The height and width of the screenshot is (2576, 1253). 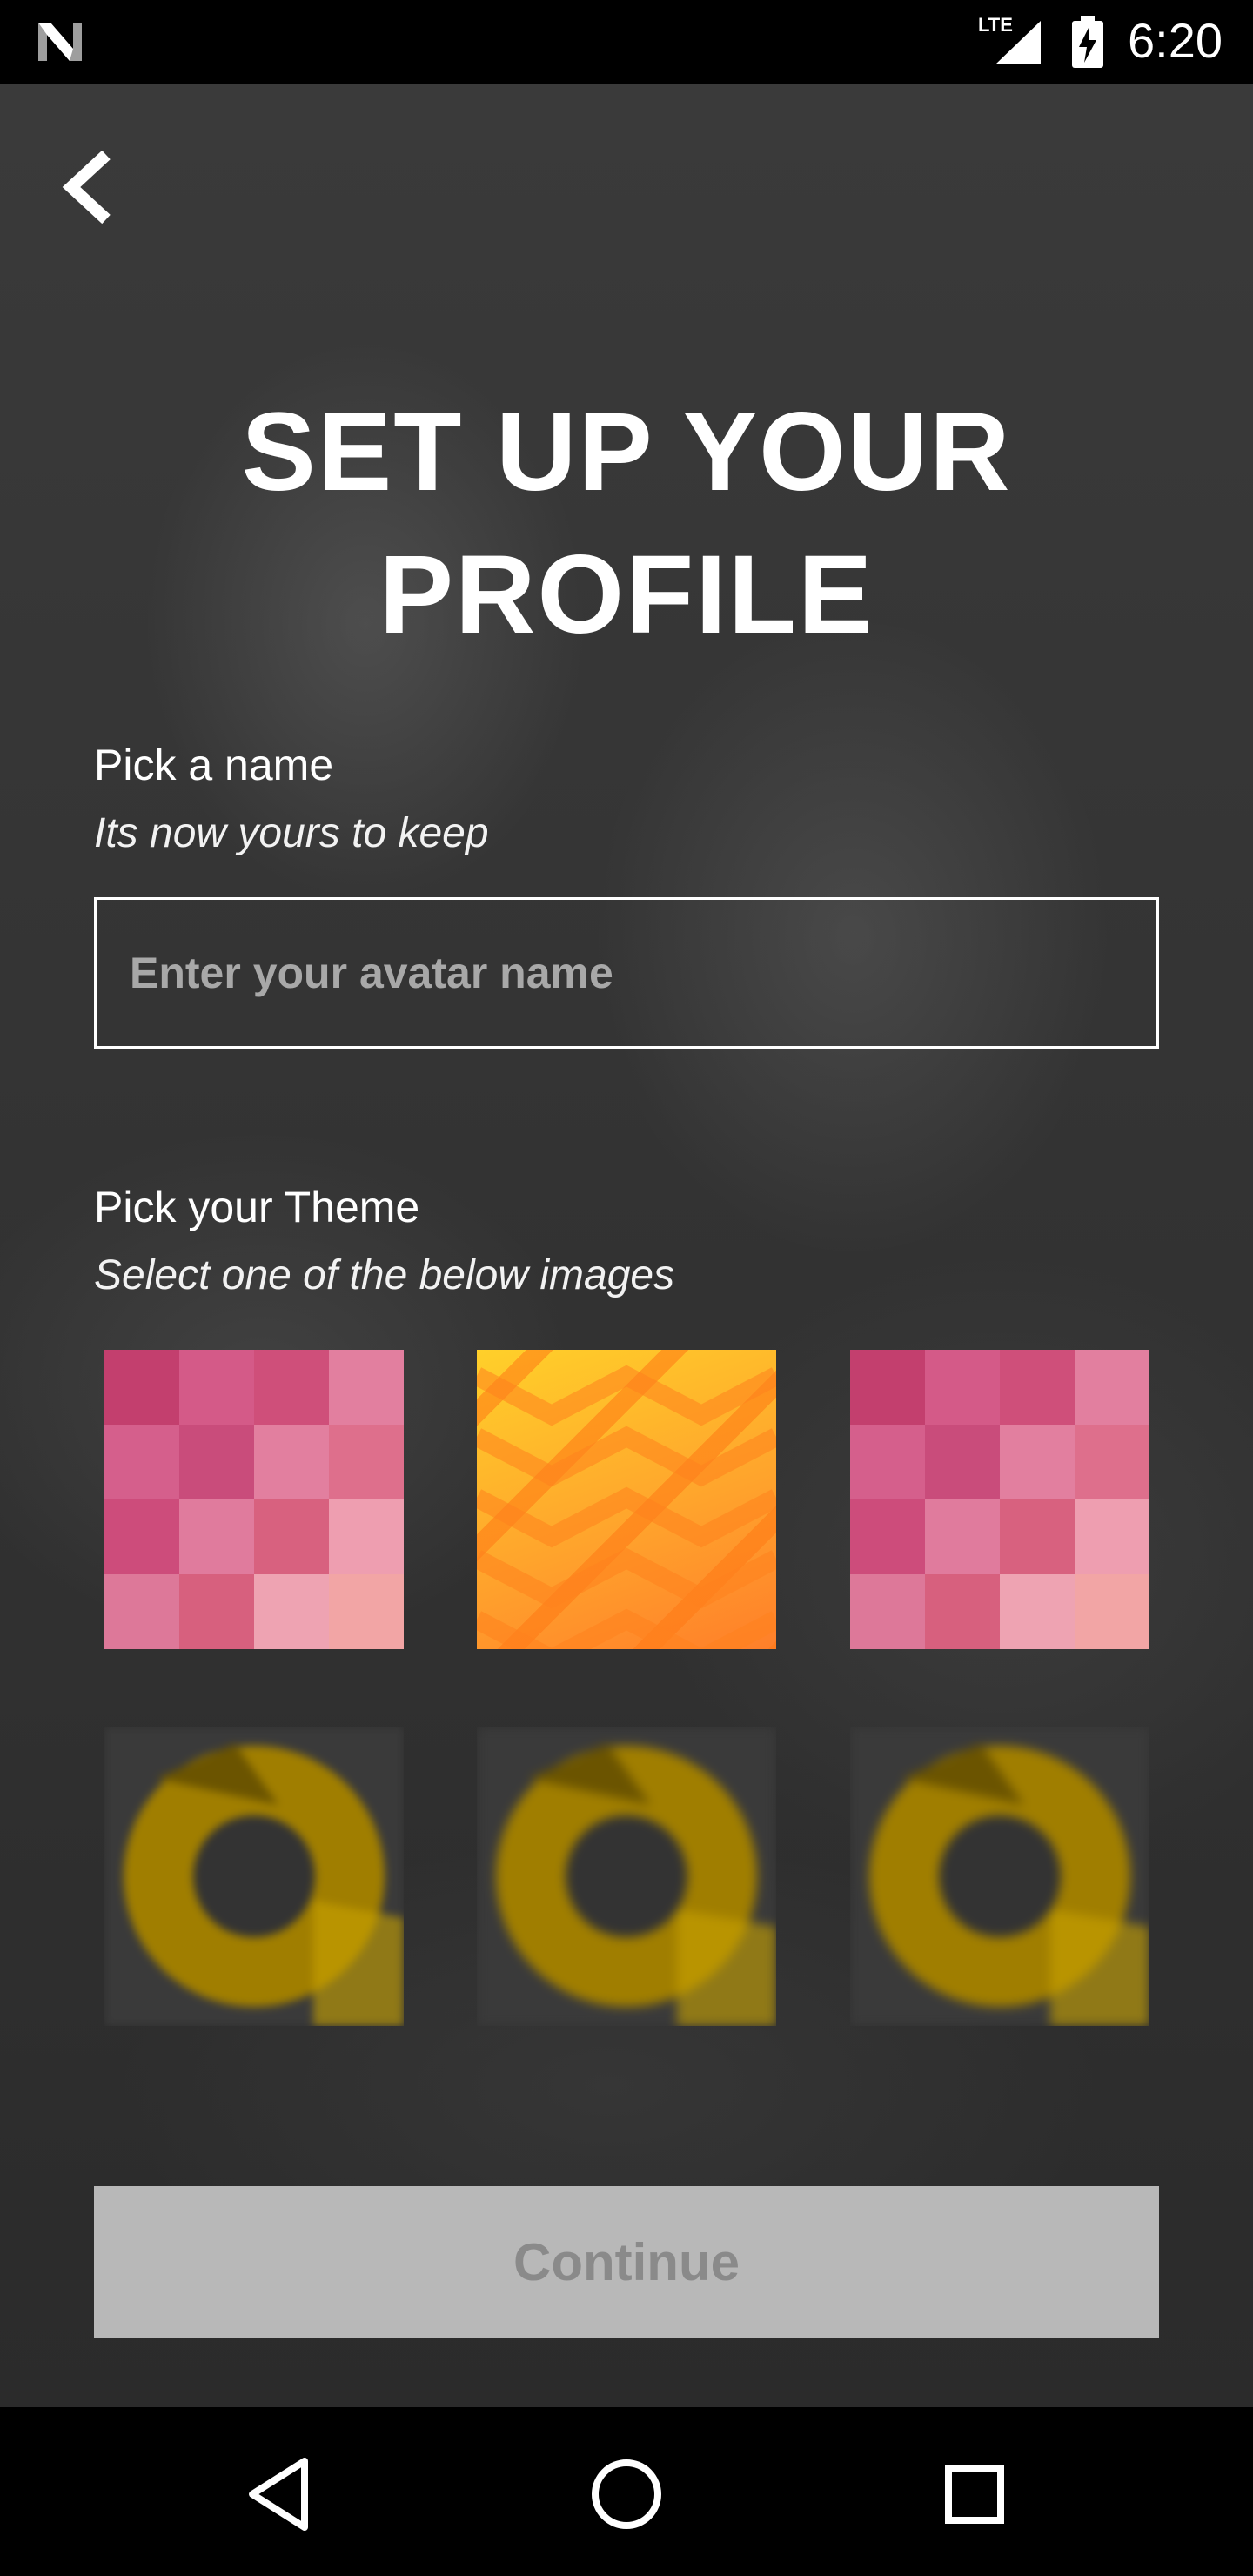 I want to click on signal-icon, so click(x=1018, y=43).